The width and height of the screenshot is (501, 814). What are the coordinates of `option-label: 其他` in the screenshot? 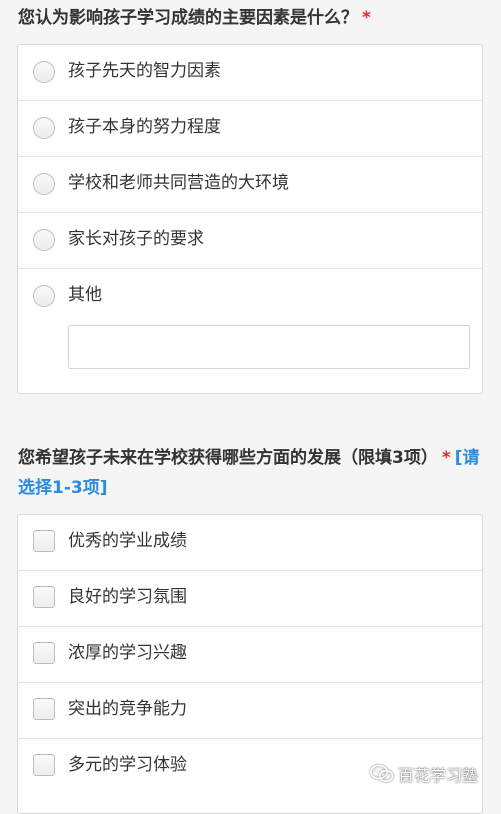 It's located at (85, 295).